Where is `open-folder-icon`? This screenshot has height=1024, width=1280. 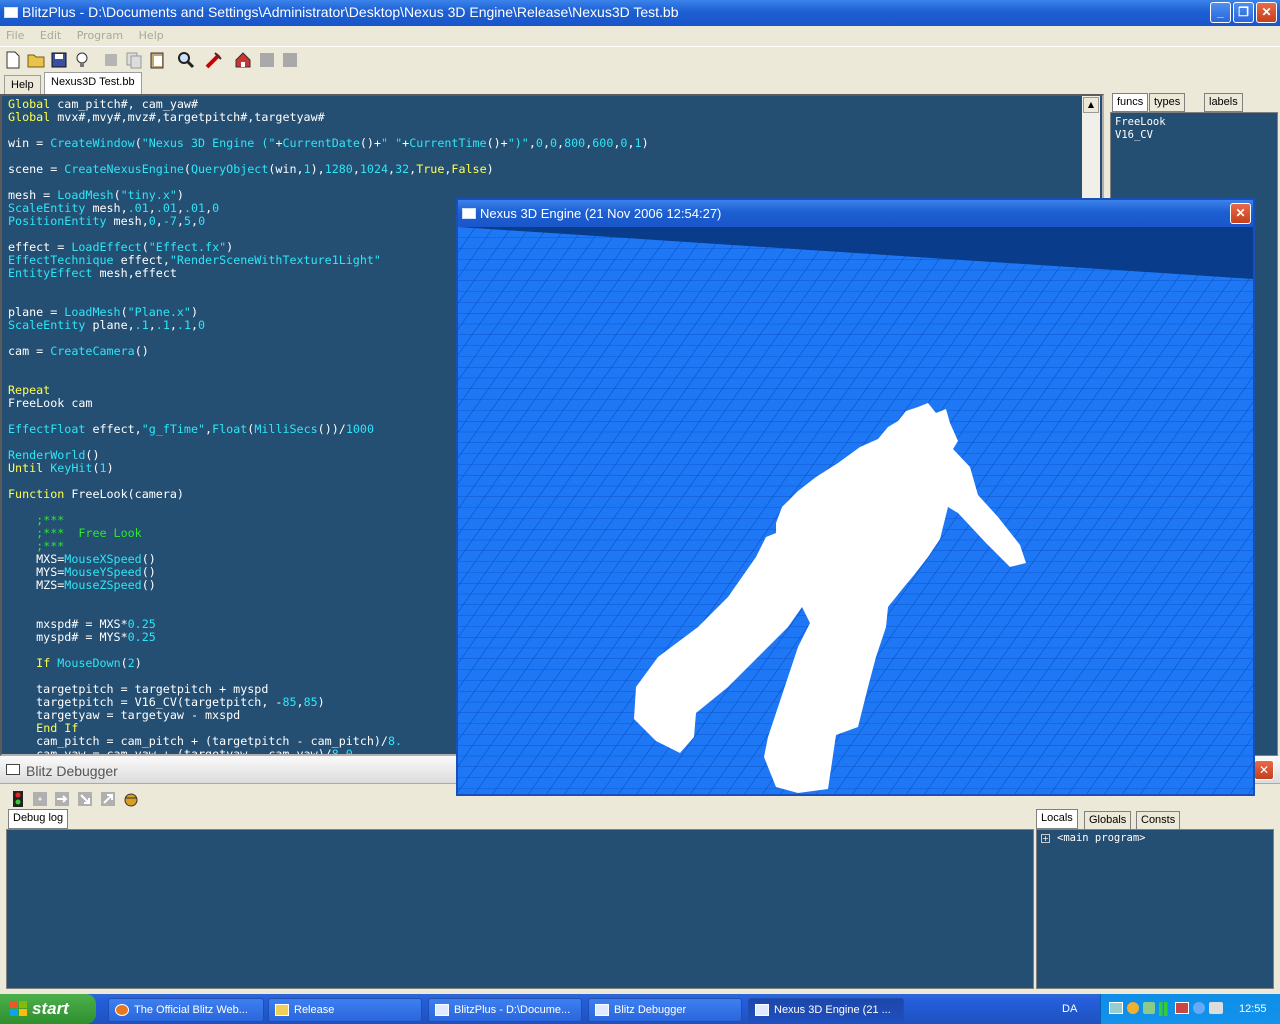 open-folder-icon is located at coordinates (36, 60).